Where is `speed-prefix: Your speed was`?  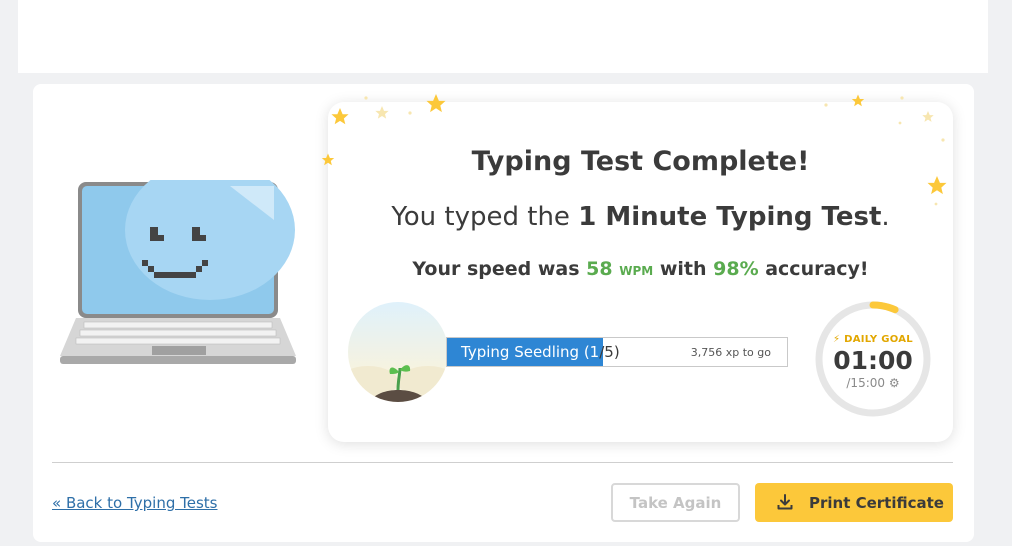 speed-prefix: Your speed was is located at coordinates (499, 269).